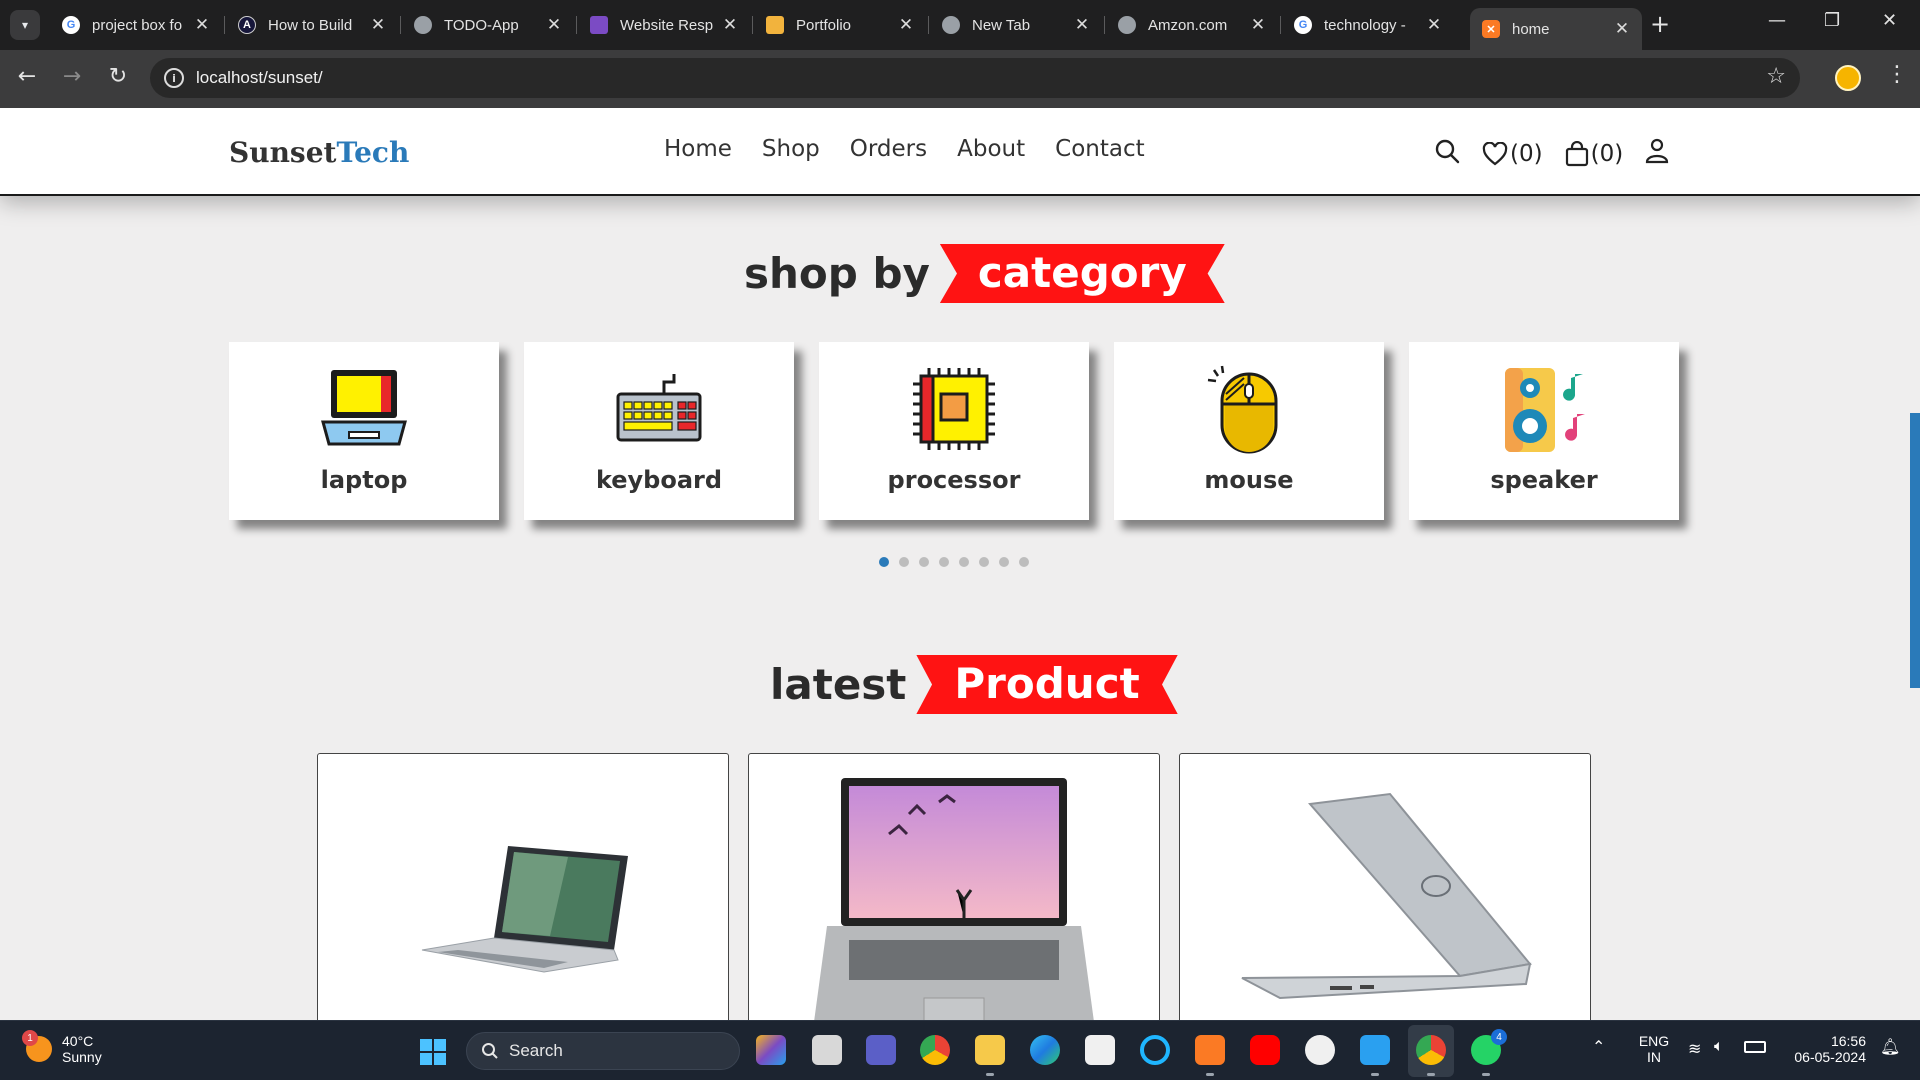 The height and width of the screenshot is (1080, 1920). Describe the element at coordinates (1694, 1049) in the screenshot. I see `wifi-icon: ≋` at that location.